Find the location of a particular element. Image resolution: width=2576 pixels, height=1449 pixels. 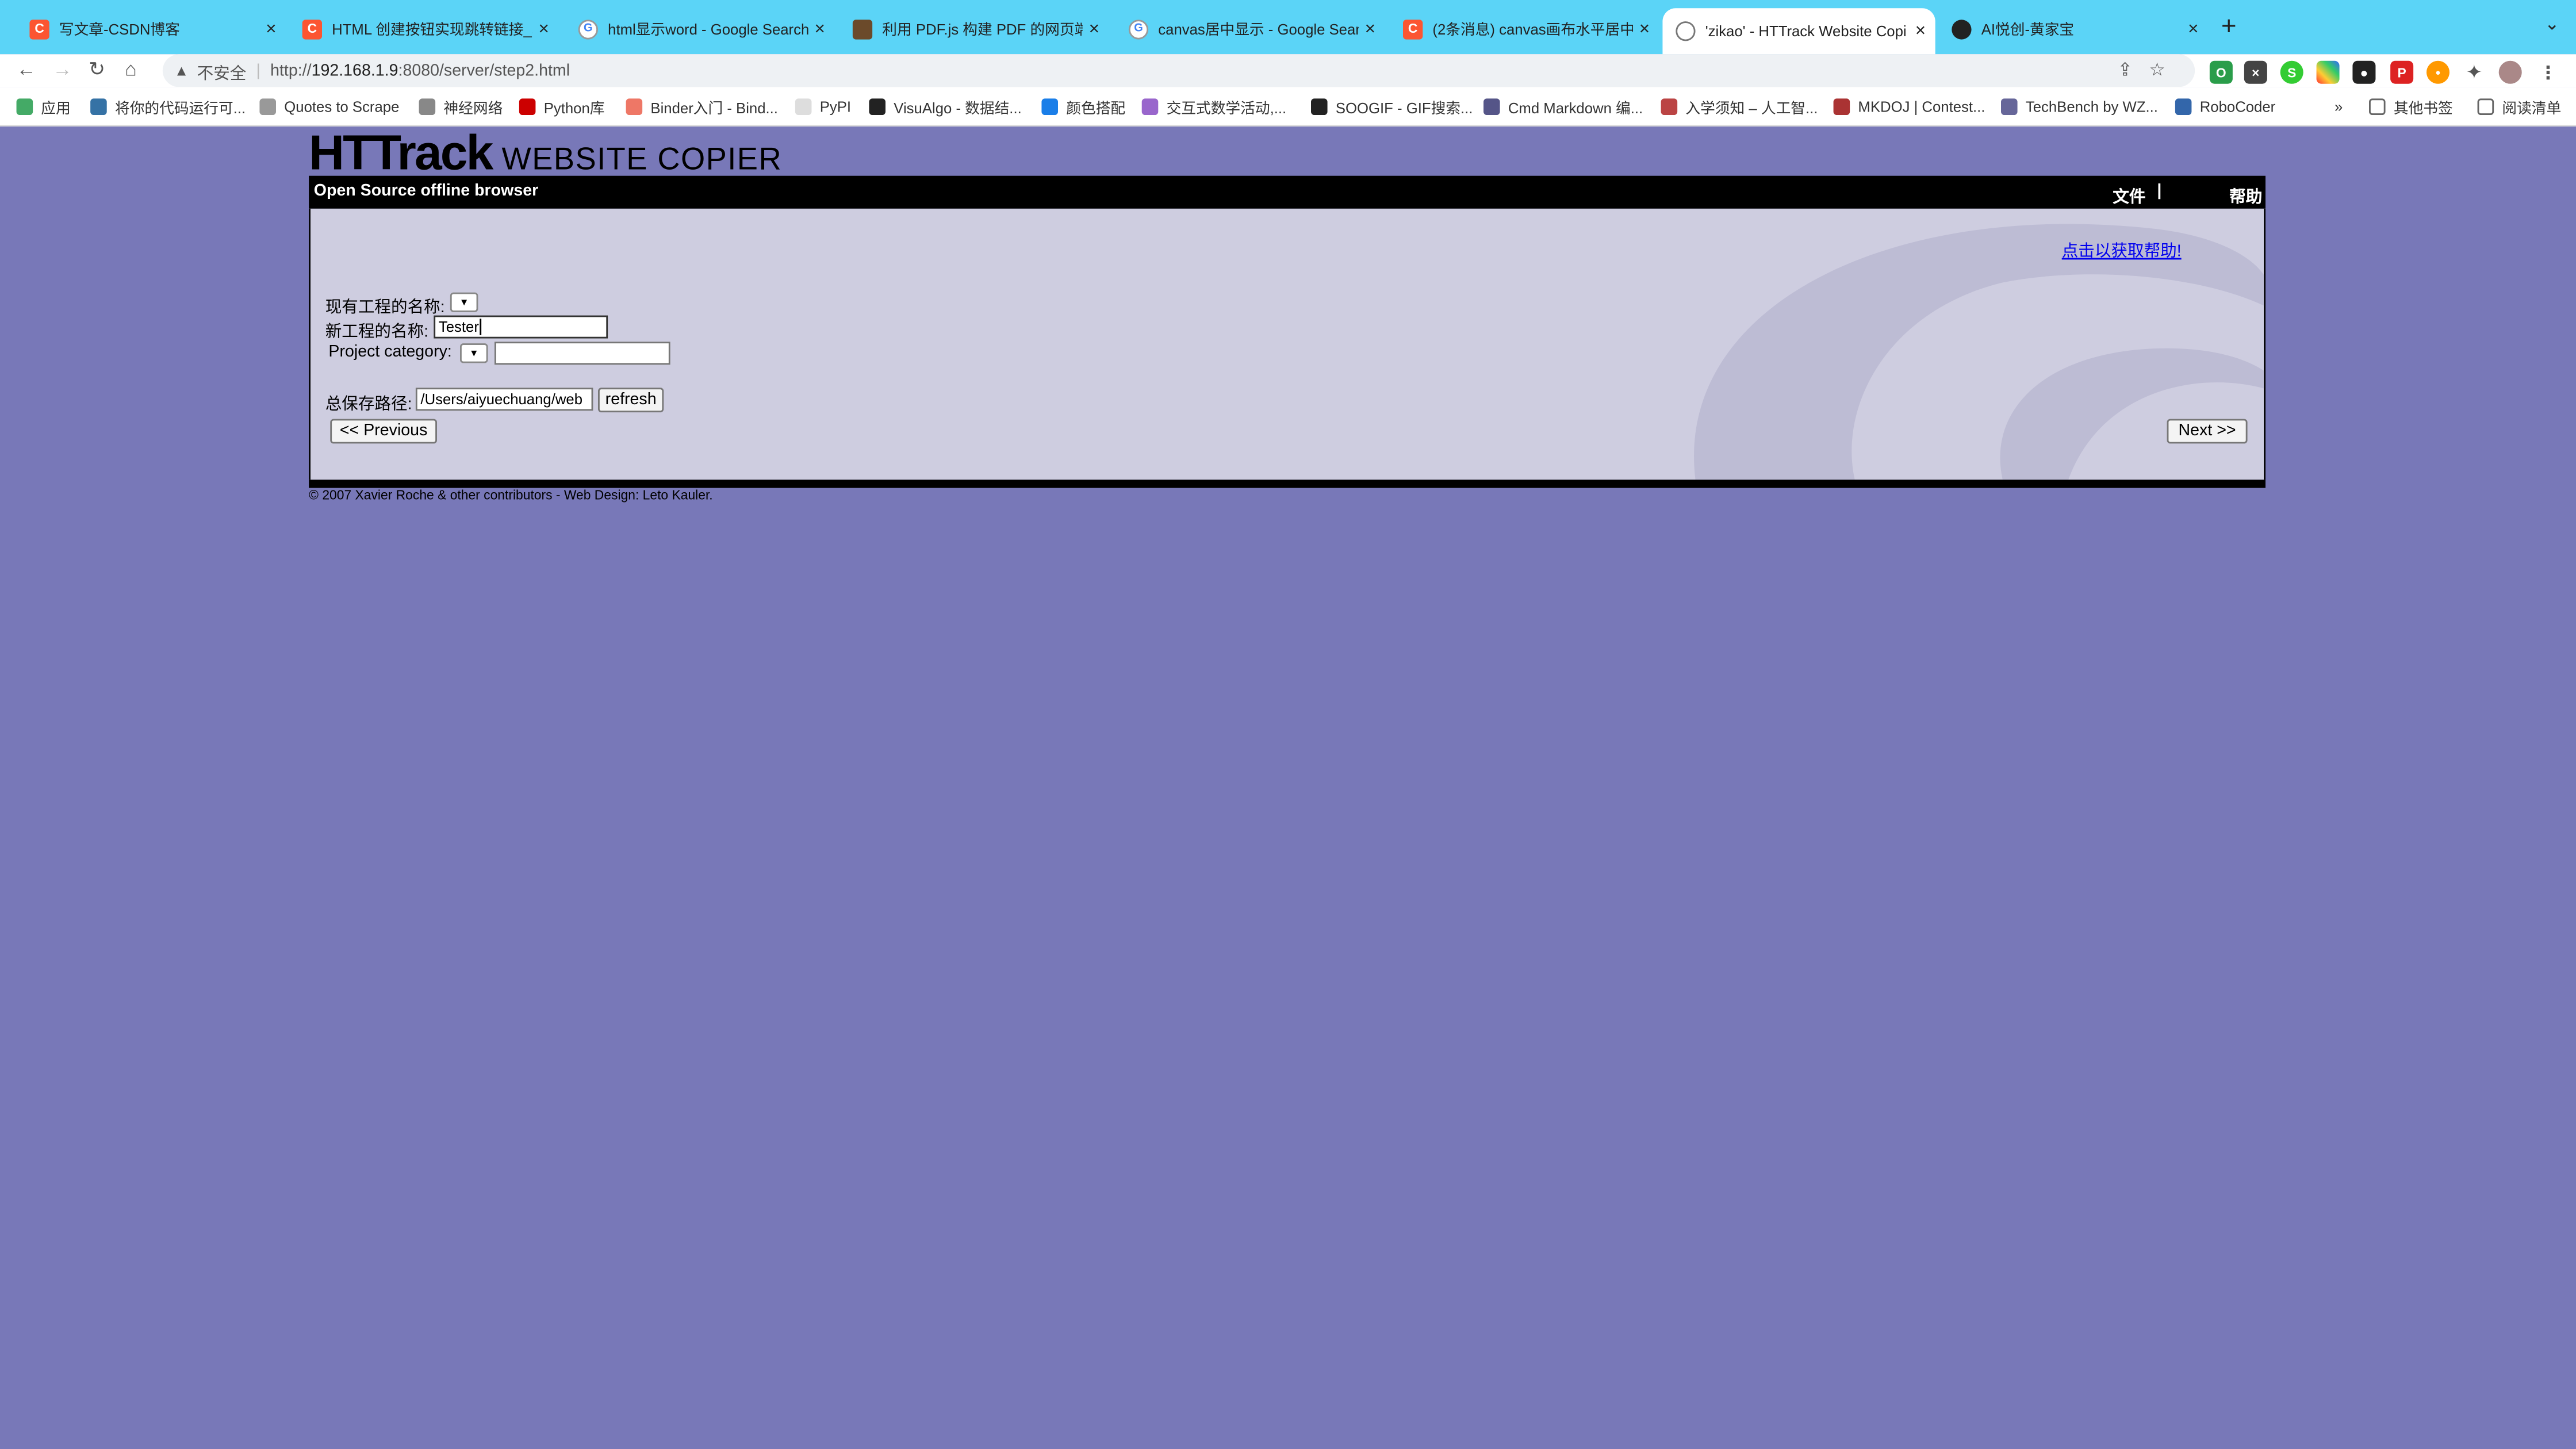

browser-tab: AI悦创-黄家宝 × is located at coordinates (2073, 28).